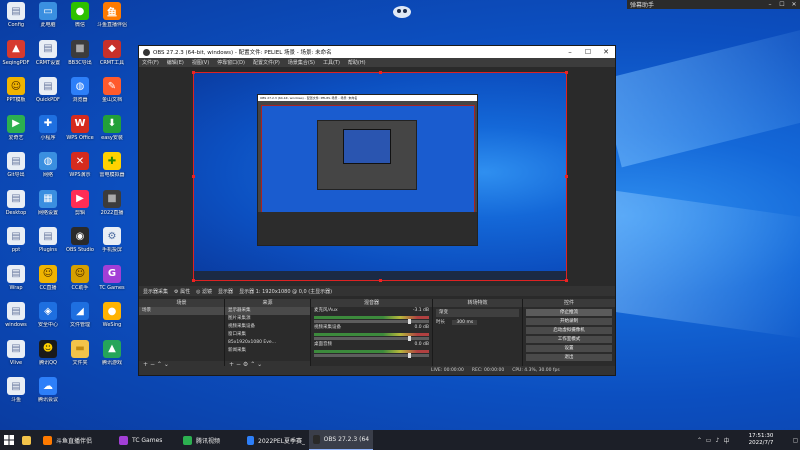 This screenshot has height=450, width=800. What do you see at coordinates (267, 319) in the screenshot?
I see `source-item: 图片采集源` at bounding box center [267, 319].